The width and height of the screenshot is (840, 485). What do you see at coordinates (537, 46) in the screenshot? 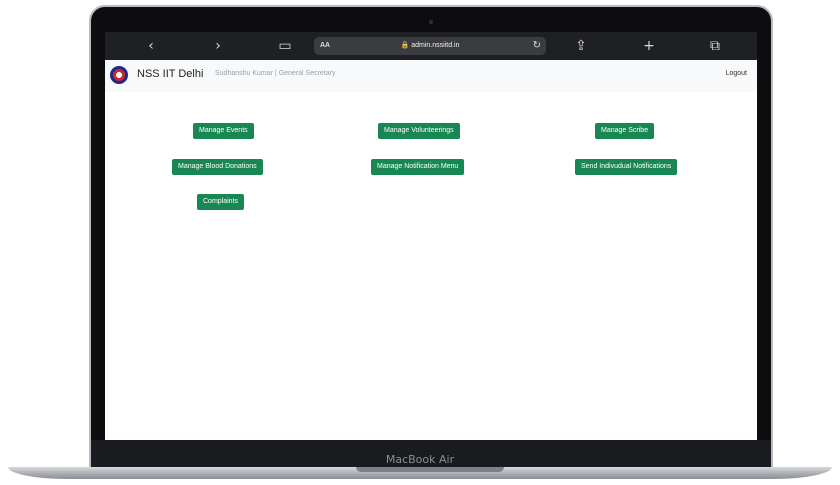
I see `reload-icon: ↻` at bounding box center [537, 46].